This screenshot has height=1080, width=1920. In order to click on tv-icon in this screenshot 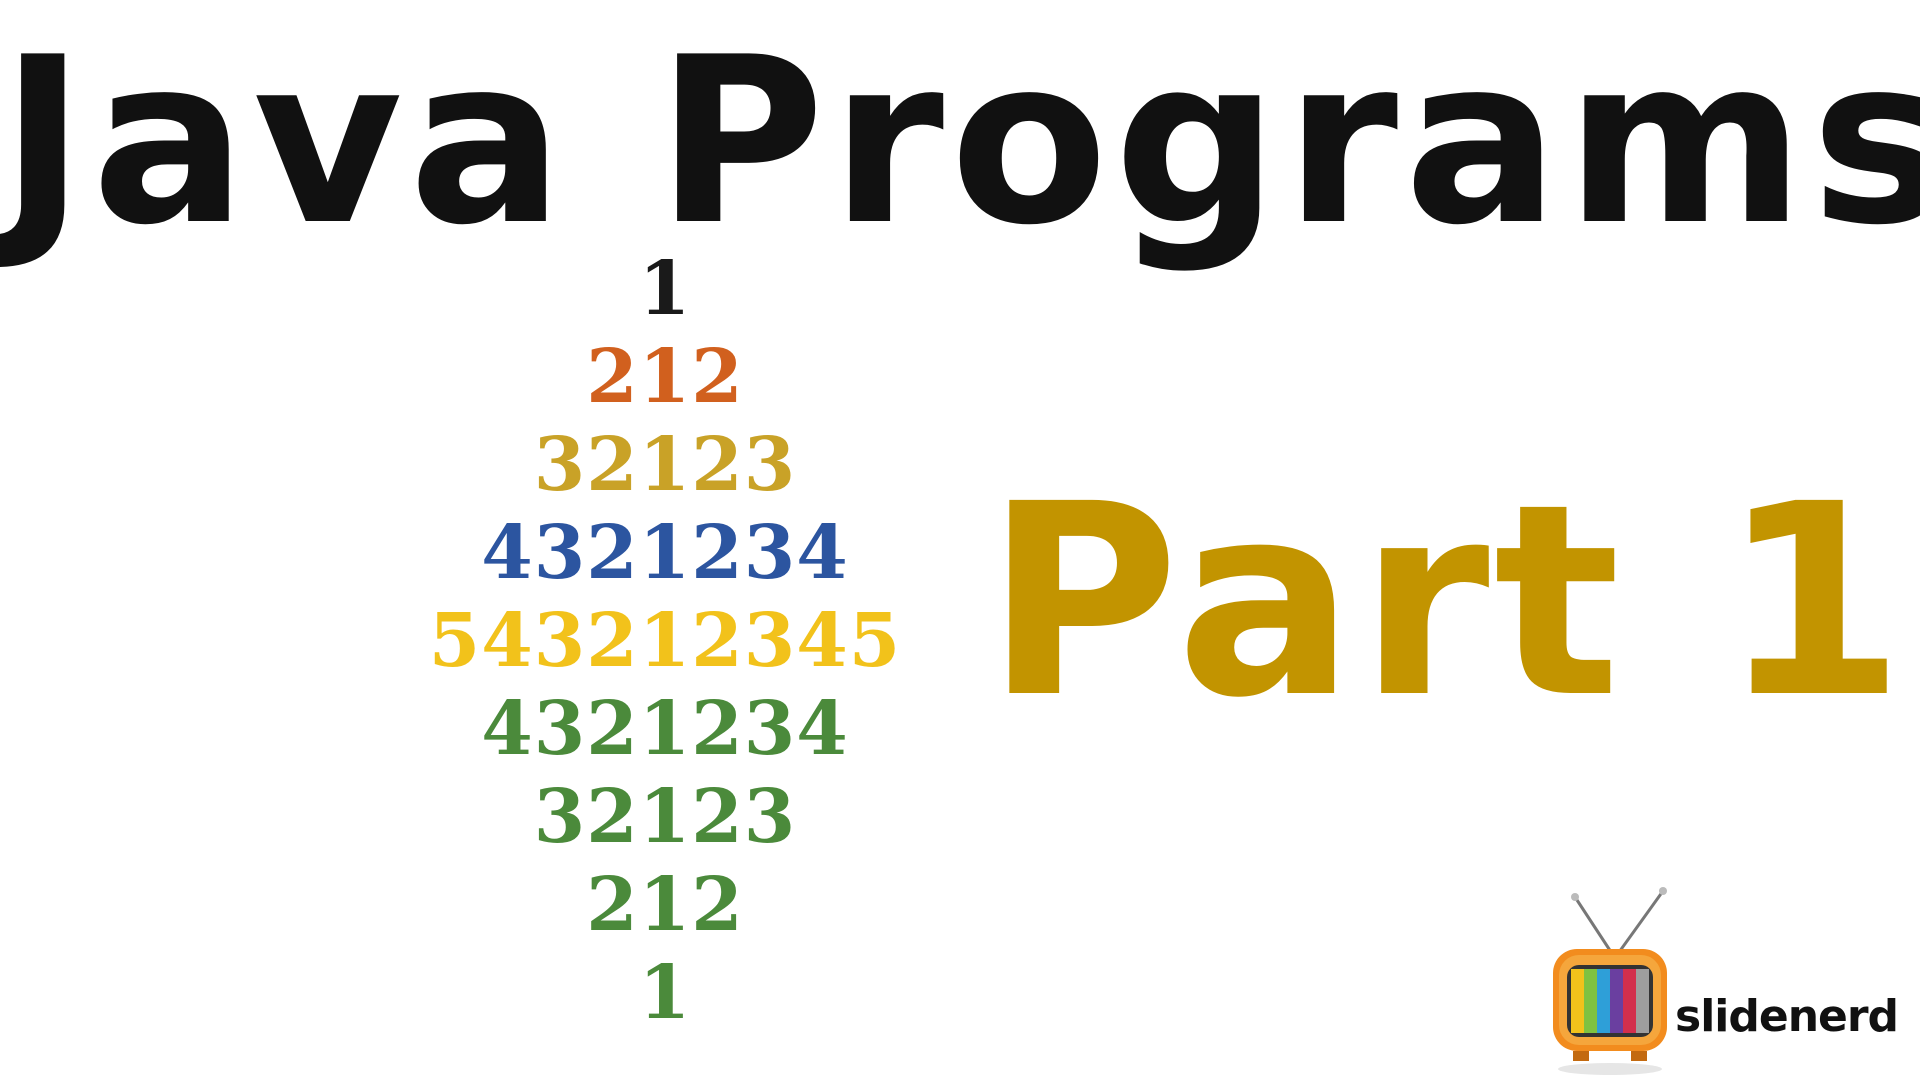, I will do `click(1610, 981)`.